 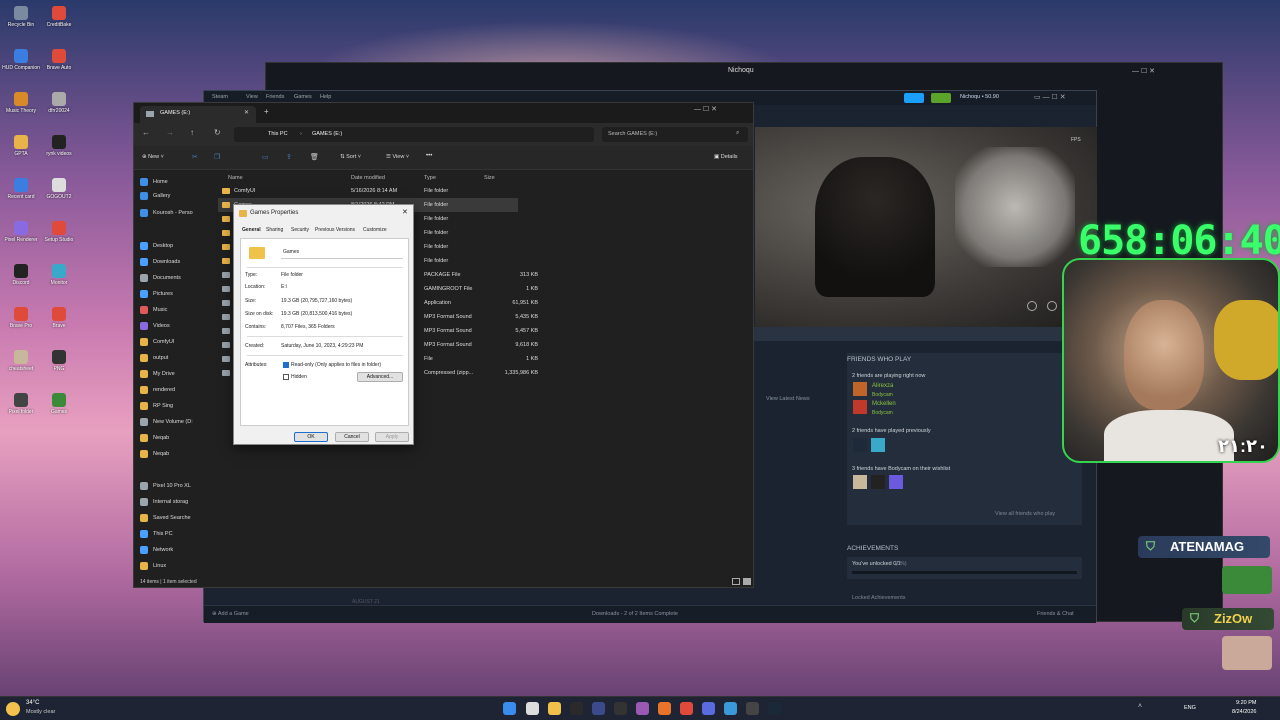 I want to click on hud-taskbar-icon, so click(x=576, y=708).